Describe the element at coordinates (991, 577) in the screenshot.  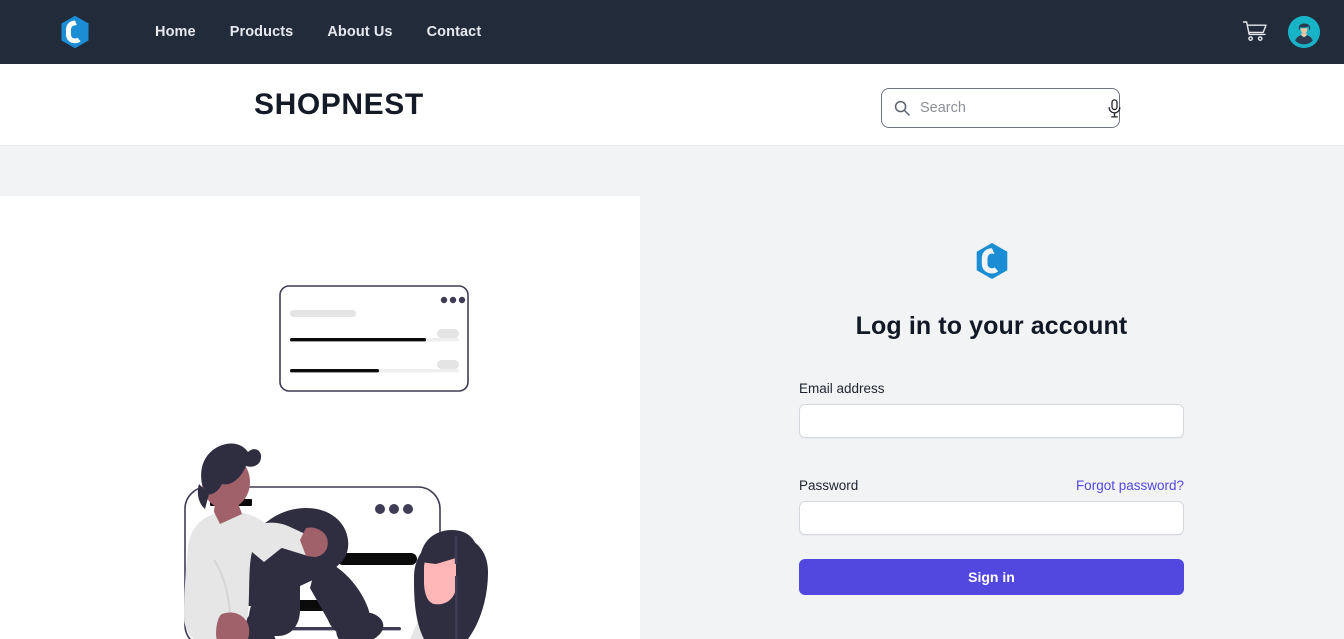
I see `sign-in-button: Sign in` at that location.